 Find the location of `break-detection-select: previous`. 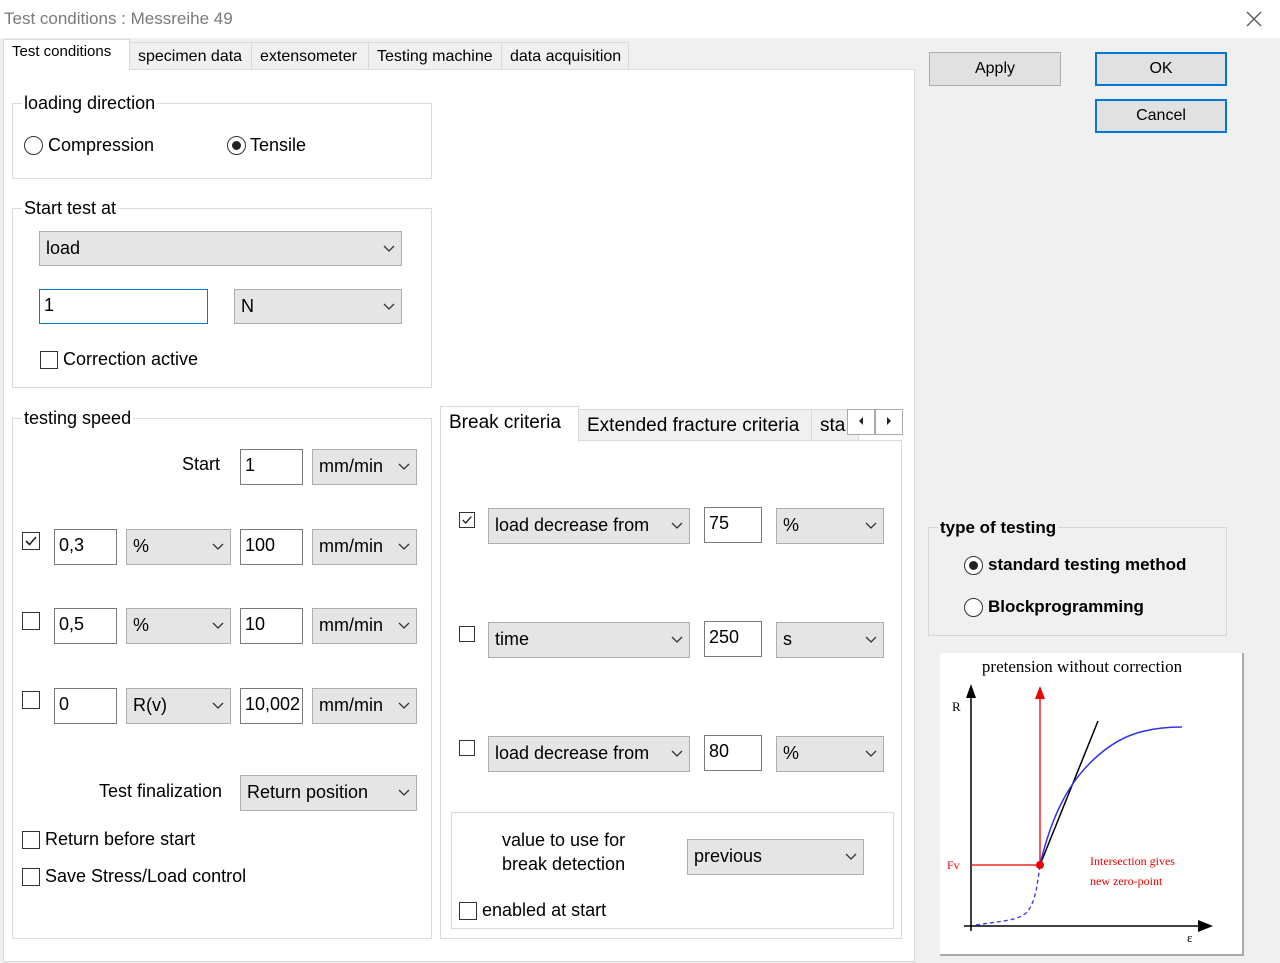

break-detection-select: previous is located at coordinates (775, 857).